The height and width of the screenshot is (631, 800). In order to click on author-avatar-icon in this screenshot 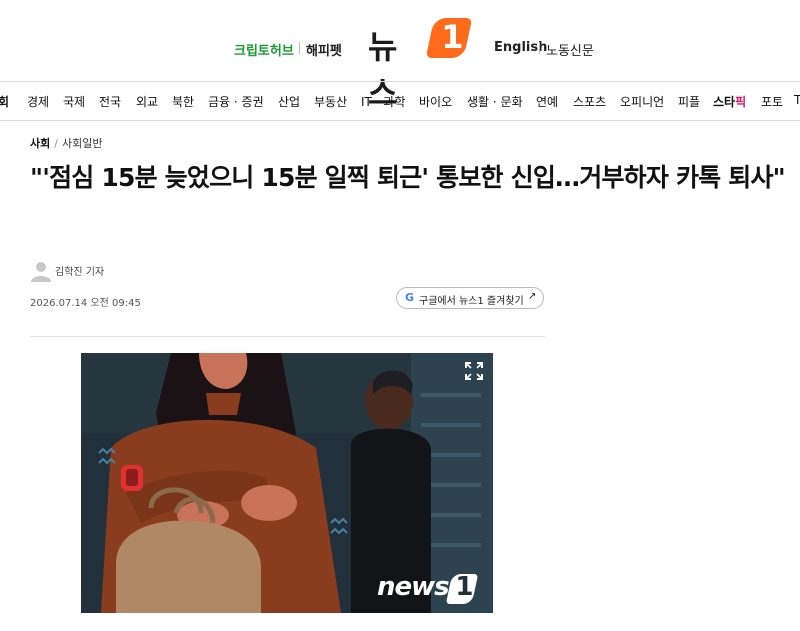, I will do `click(41, 272)`.